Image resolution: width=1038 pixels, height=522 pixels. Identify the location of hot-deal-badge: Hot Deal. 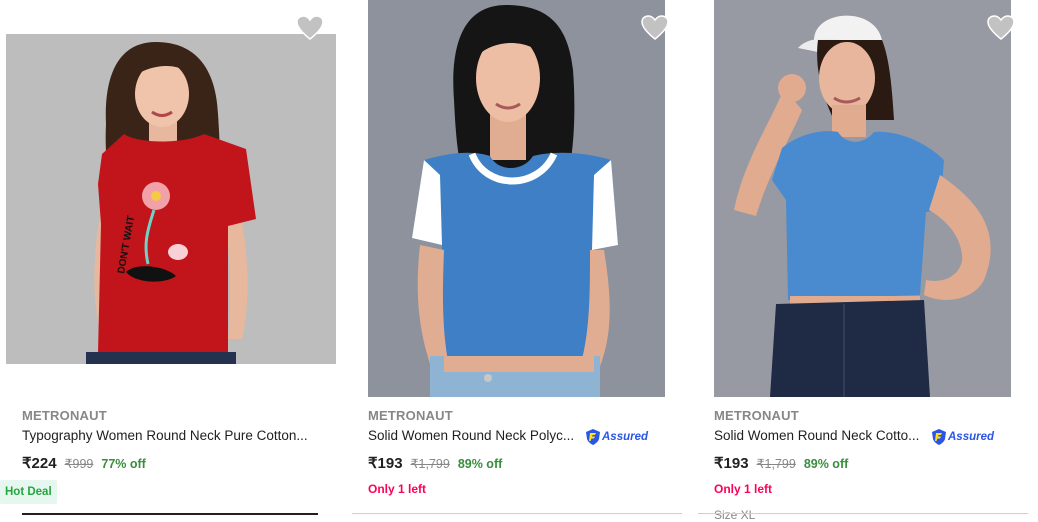
(28, 492).